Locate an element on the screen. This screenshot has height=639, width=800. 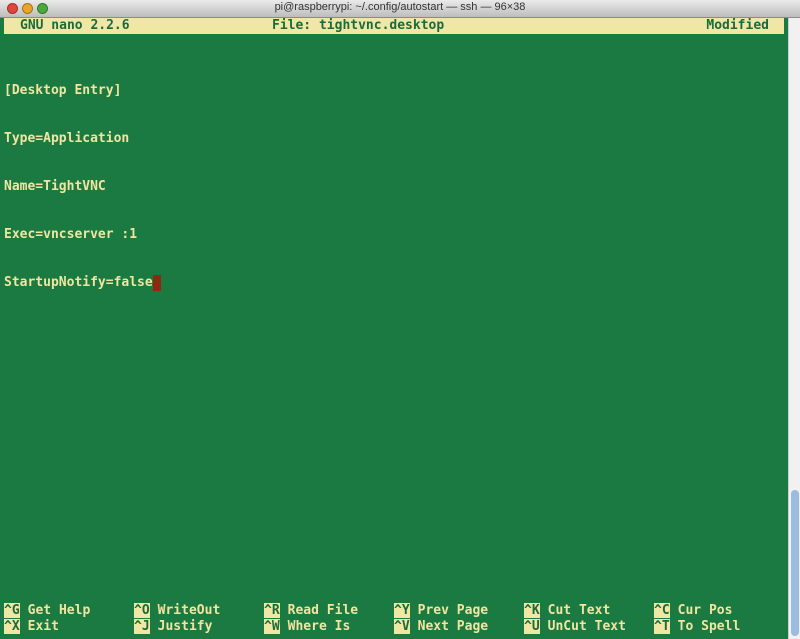
shortcut-key: ^O is located at coordinates (142, 610).